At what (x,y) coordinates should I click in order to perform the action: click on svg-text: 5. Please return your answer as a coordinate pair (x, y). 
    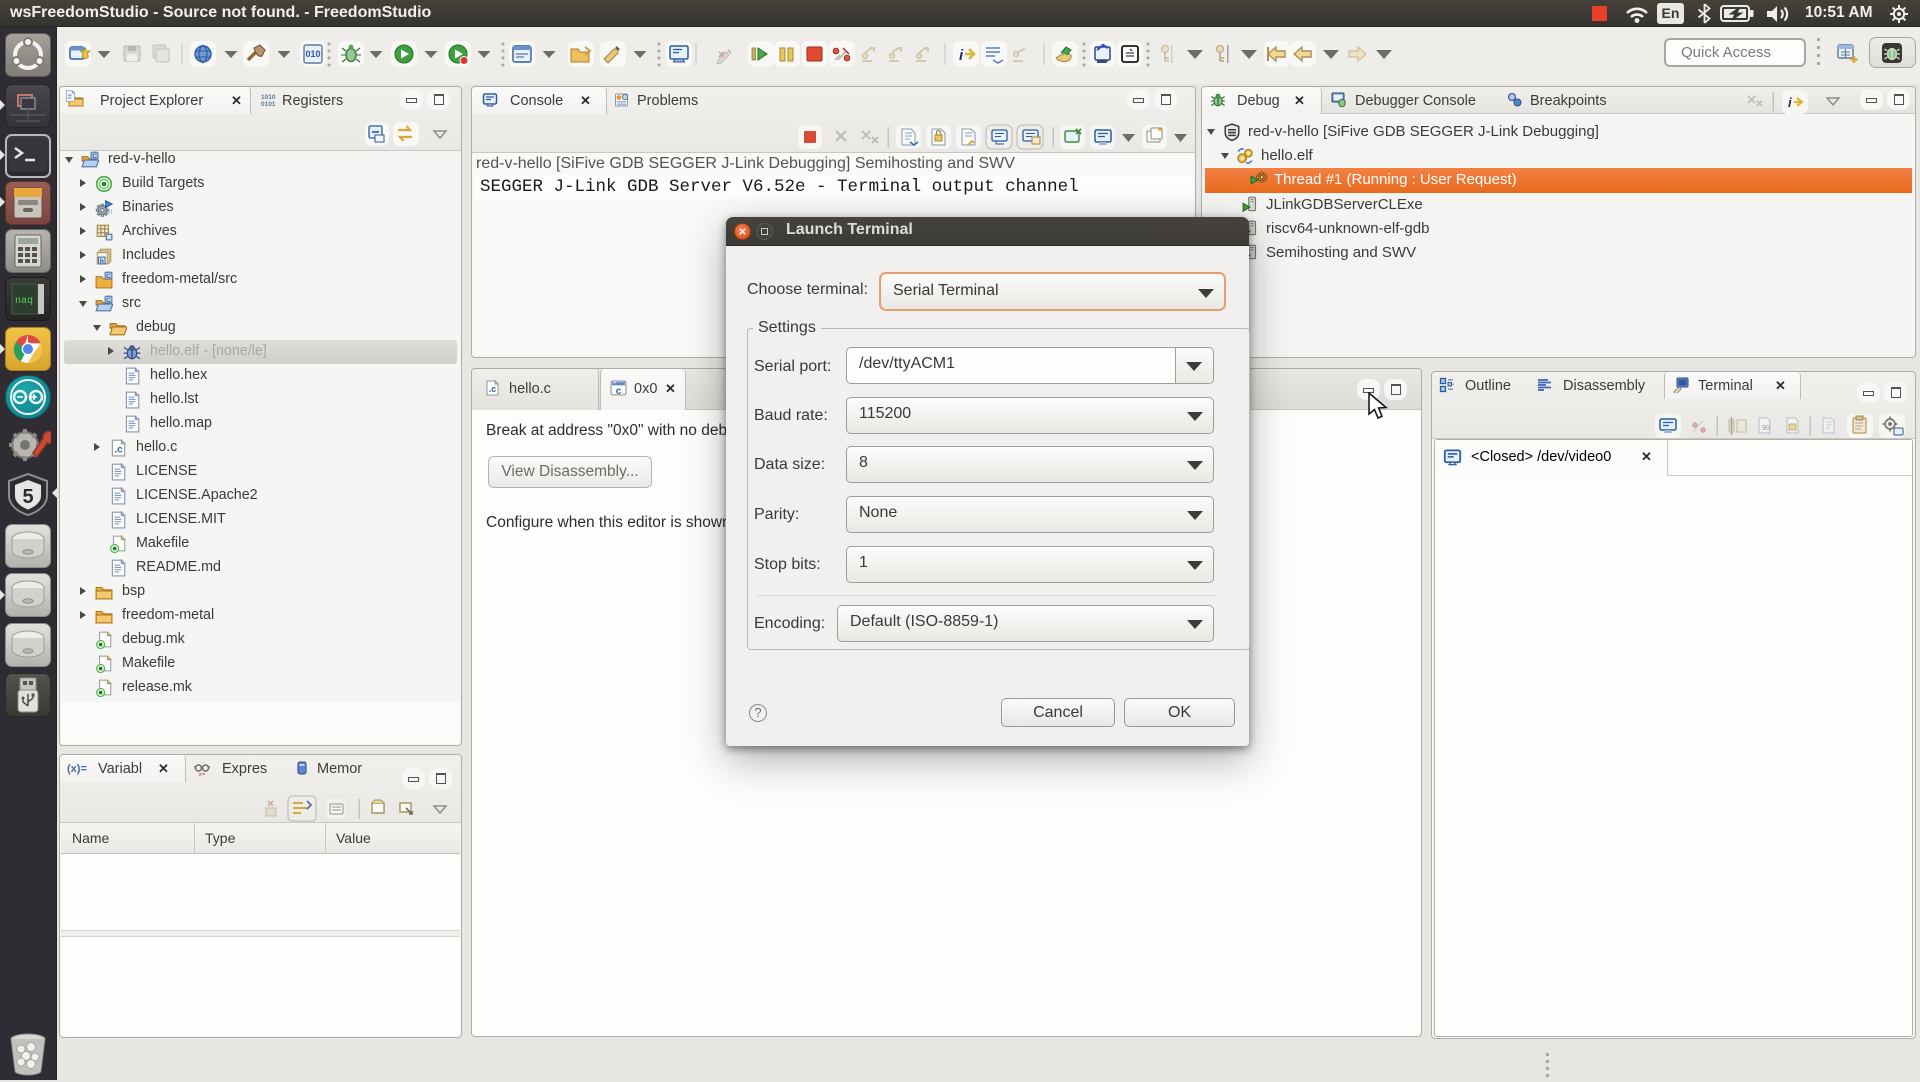
    Looking at the image, I should click on (27, 497).